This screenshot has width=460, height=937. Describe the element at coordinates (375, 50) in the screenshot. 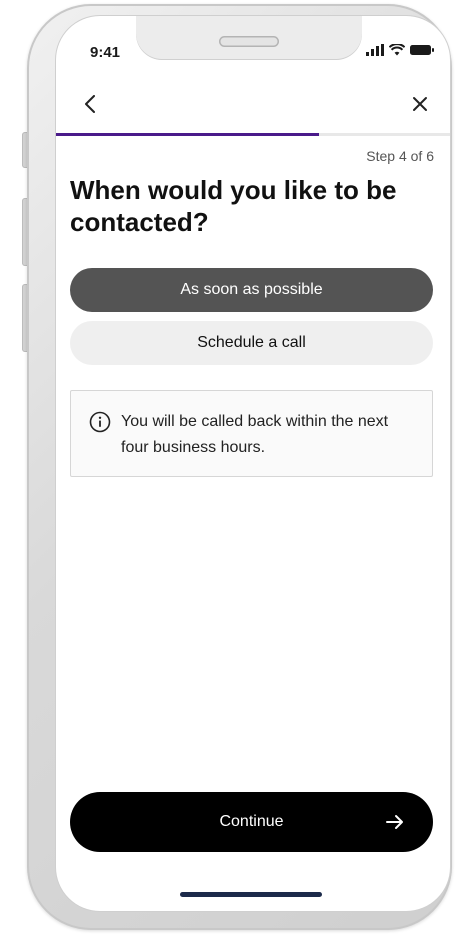

I see `signal-icon` at that location.